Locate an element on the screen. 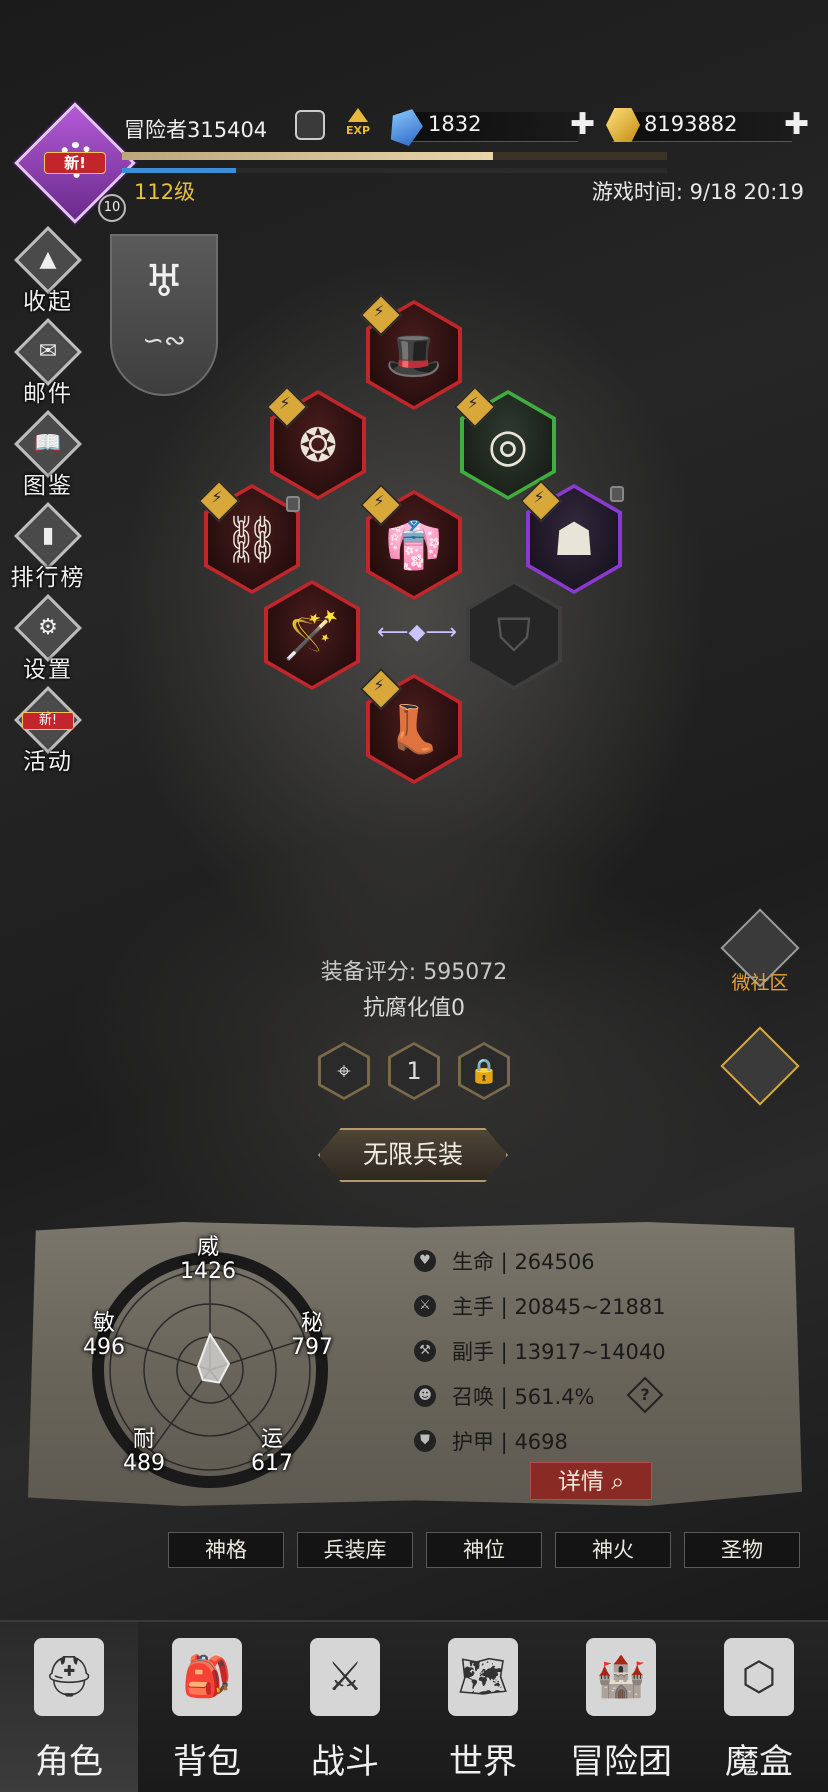  avatar-new-badge: 新! is located at coordinates (75, 163).